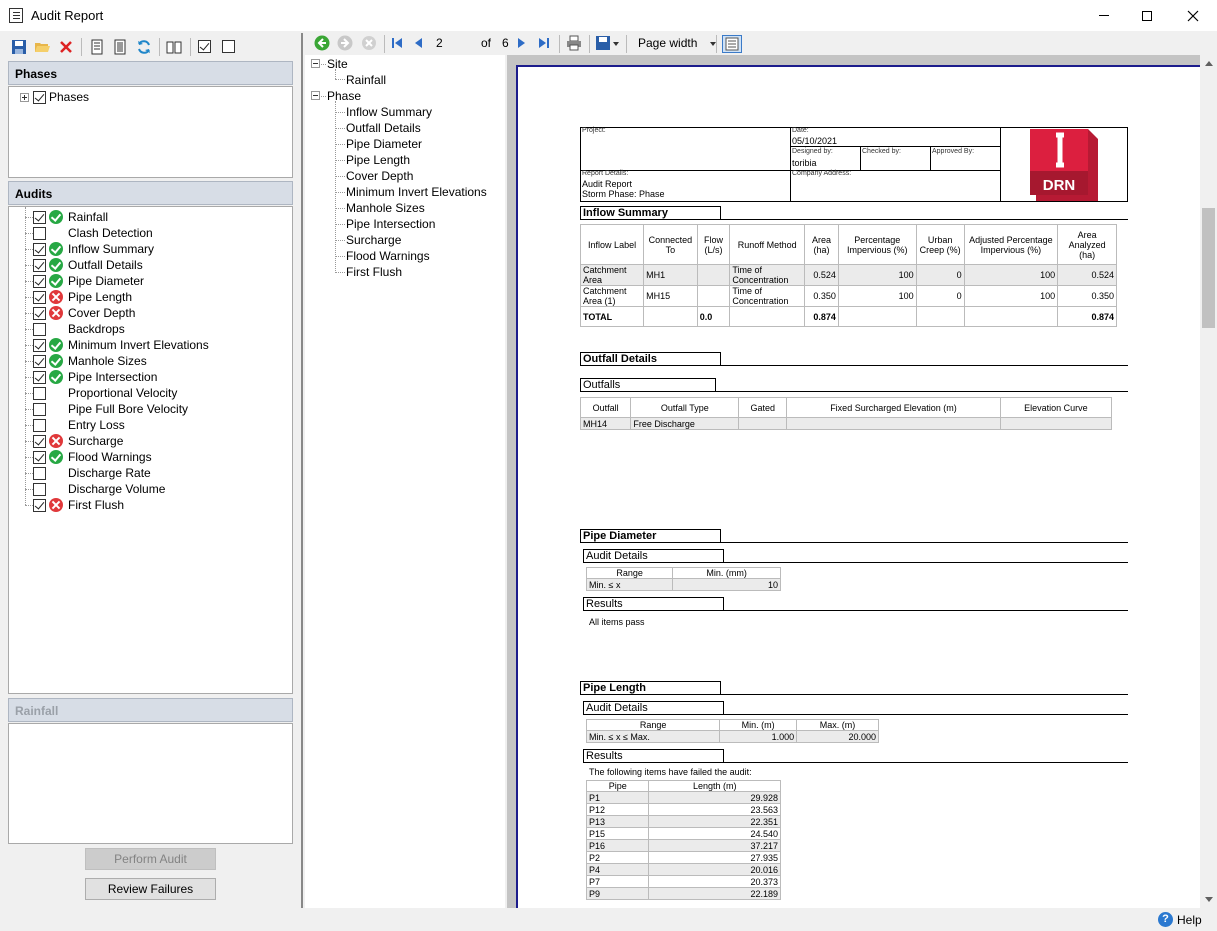 Image resolution: width=1217 pixels, height=931 pixels. What do you see at coordinates (120, 47) in the screenshot?
I see `report-list-icon` at bounding box center [120, 47].